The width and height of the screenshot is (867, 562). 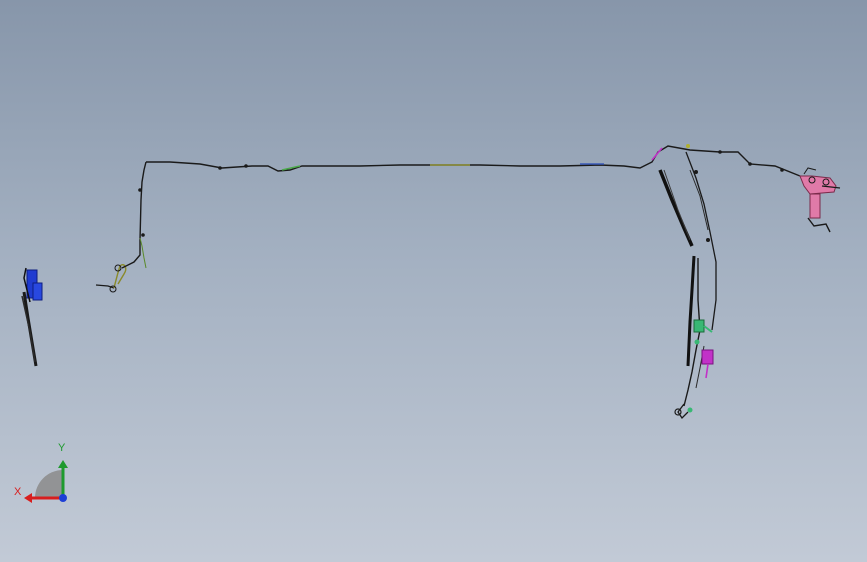 What do you see at coordinates (49, 484) in the screenshot?
I see `triad-plane-shade` at bounding box center [49, 484].